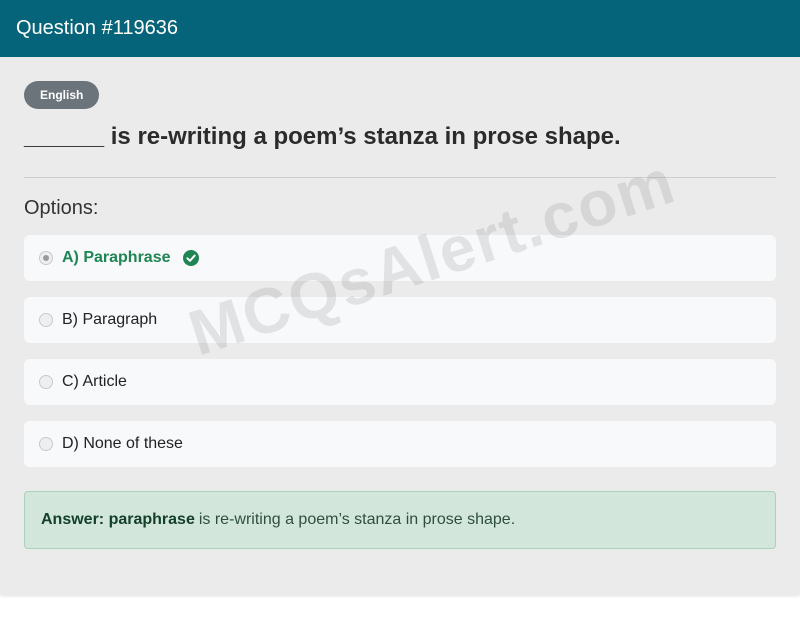 This screenshot has height=621, width=800. I want to click on answer-prefix: Answer: paraphrase, so click(118, 519).